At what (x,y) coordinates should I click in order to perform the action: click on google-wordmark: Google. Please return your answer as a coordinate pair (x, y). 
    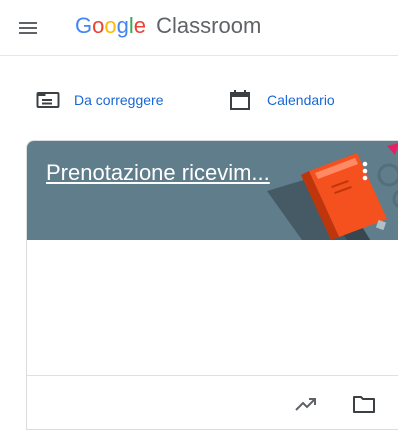
    Looking at the image, I should click on (111, 25).